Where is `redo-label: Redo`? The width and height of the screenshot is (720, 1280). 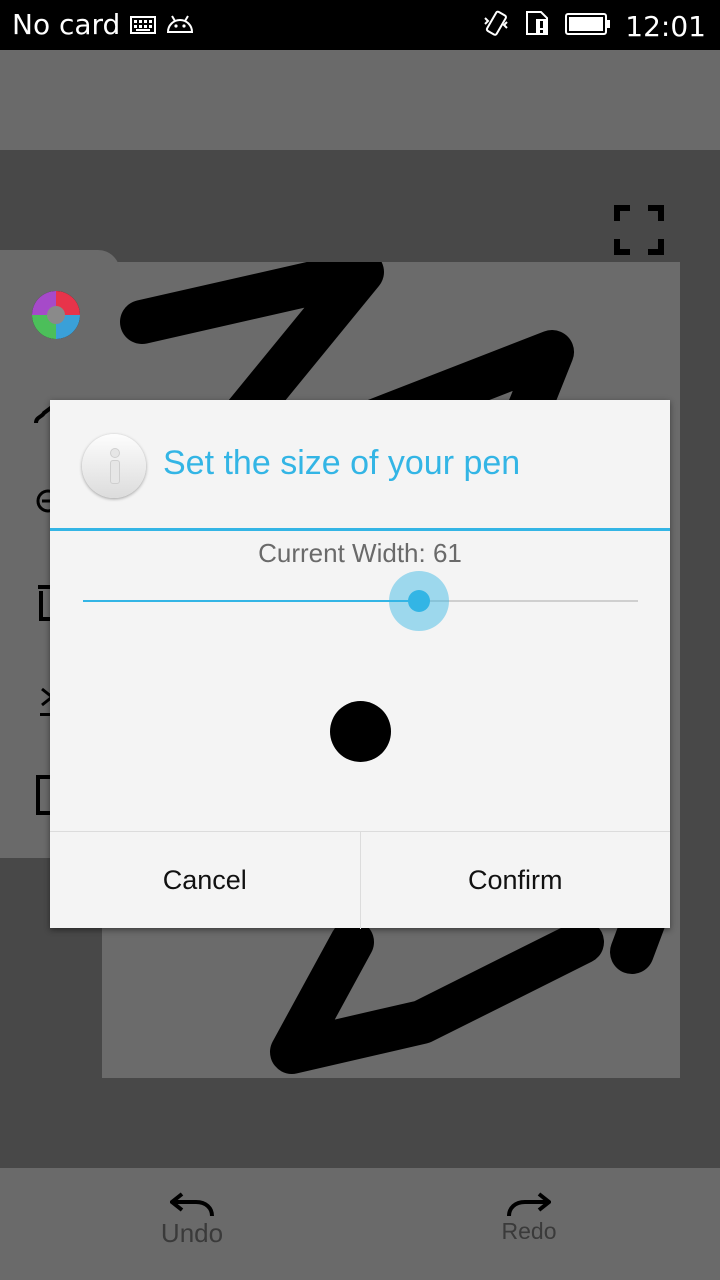
redo-label: Redo is located at coordinates (529, 1231).